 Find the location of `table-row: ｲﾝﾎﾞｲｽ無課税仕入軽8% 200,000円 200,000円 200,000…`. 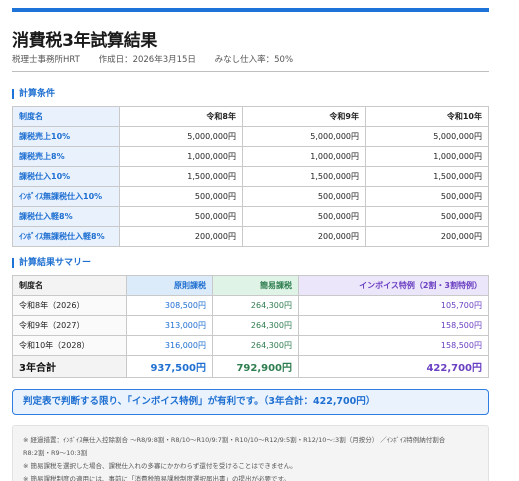

table-row: ｲﾝﾎﾞｲｽ無課税仕入軽8% 200,000円 200,000円 200,000… is located at coordinates (250, 236).